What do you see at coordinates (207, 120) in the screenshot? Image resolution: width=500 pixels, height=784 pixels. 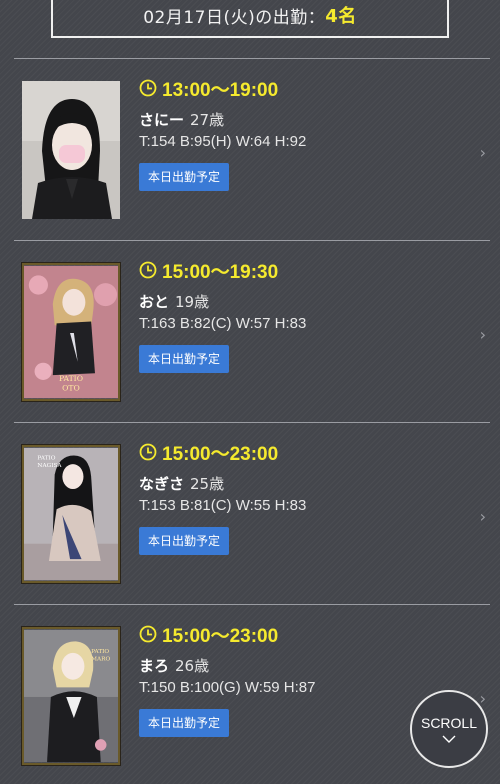 I see `staff-age: 27歳` at bounding box center [207, 120].